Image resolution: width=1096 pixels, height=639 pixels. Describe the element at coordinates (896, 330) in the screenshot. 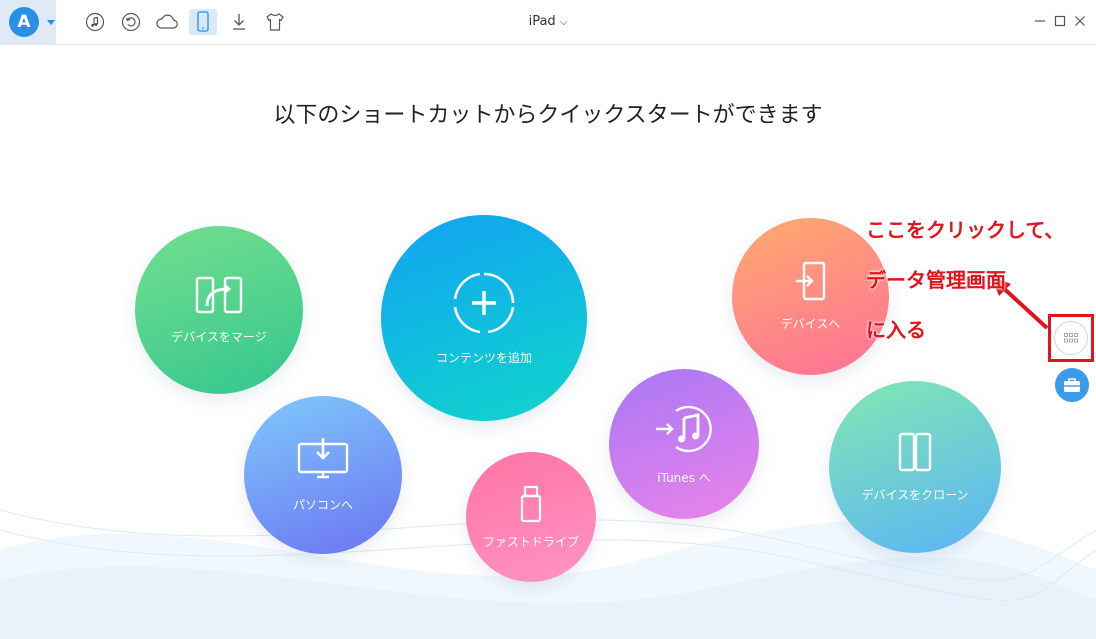

I see `annotation-line-3: に入る` at that location.